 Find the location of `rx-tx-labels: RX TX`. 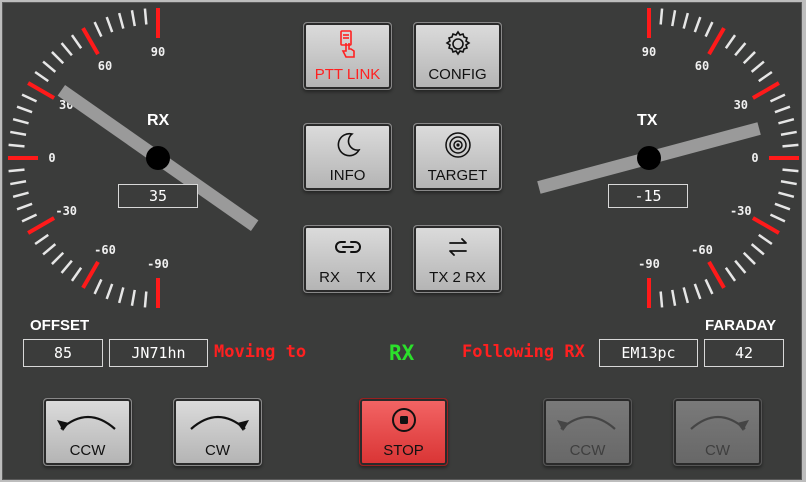

rx-tx-labels: RX TX is located at coordinates (347, 277).